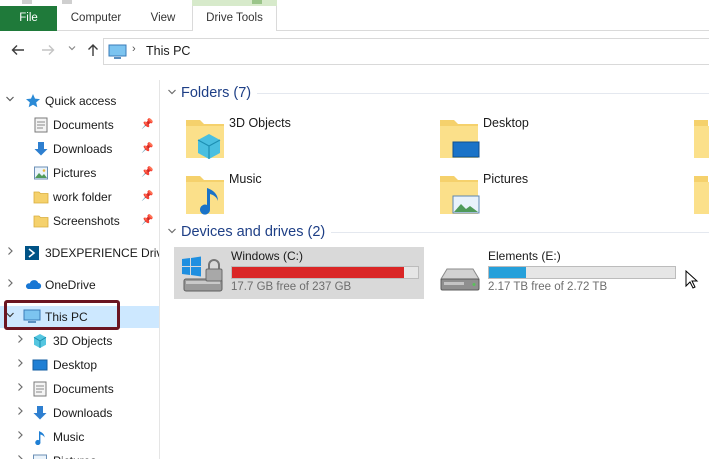 This screenshot has height=459, width=709. I want to click on drive-tile-elements-e: Elements (E:) 2.17 TB free of 2.72 TB, so click(556, 273).